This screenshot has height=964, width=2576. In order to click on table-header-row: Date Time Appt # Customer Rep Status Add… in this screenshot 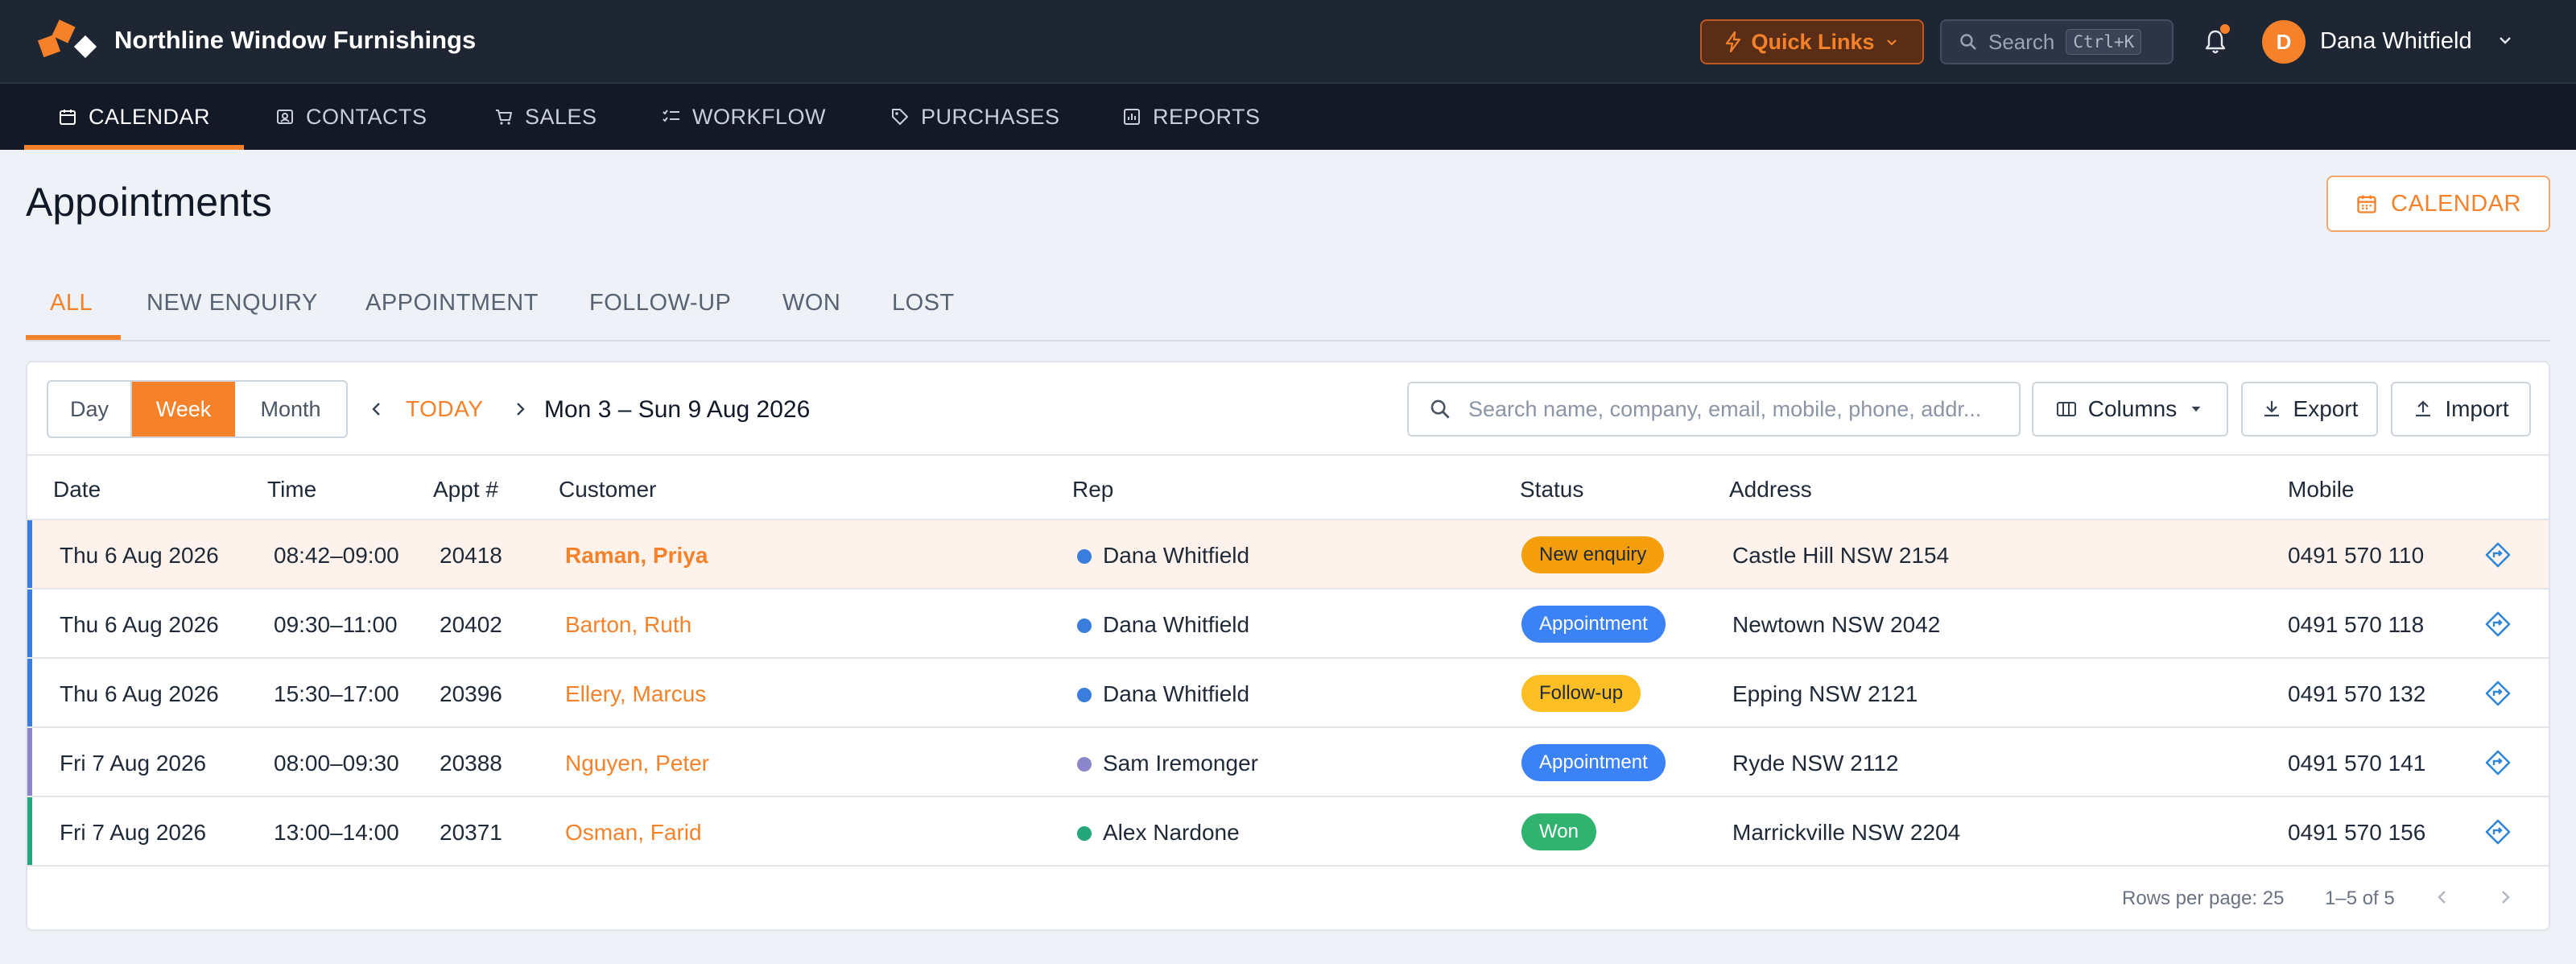, I will do `click(1288, 487)`.